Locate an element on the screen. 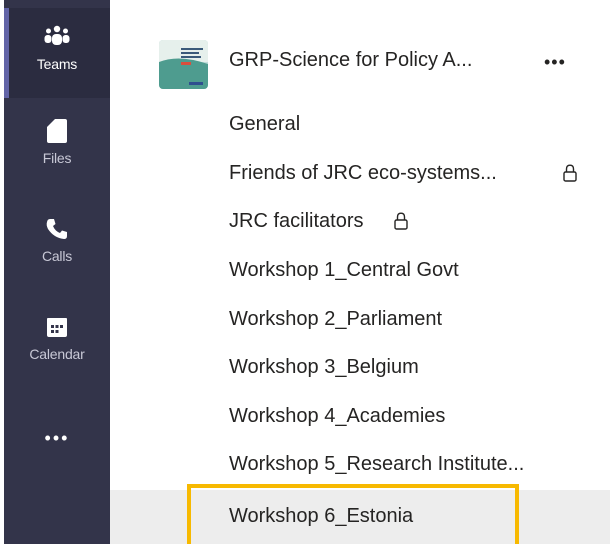 This screenshot has width=610, height=544. rail-item-teams: Teams is located at coordinates (57, 69).